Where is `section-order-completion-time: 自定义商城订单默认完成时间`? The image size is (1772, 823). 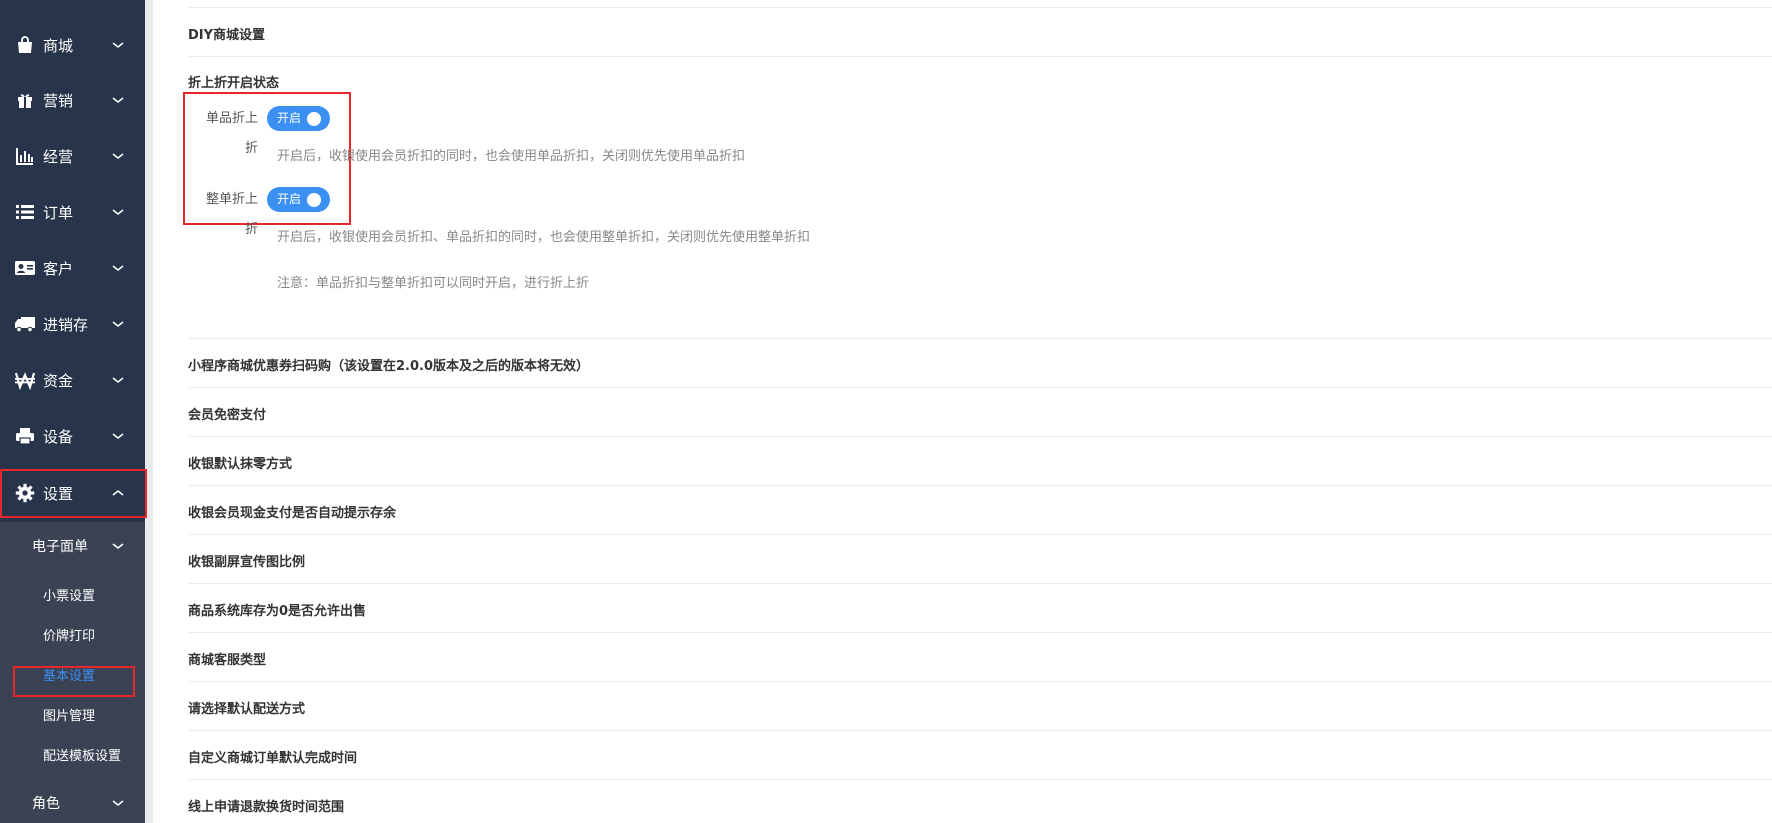 section-order-completion-time: 自定义商城订单默认完成时间 is located at coordinates (272, 756).